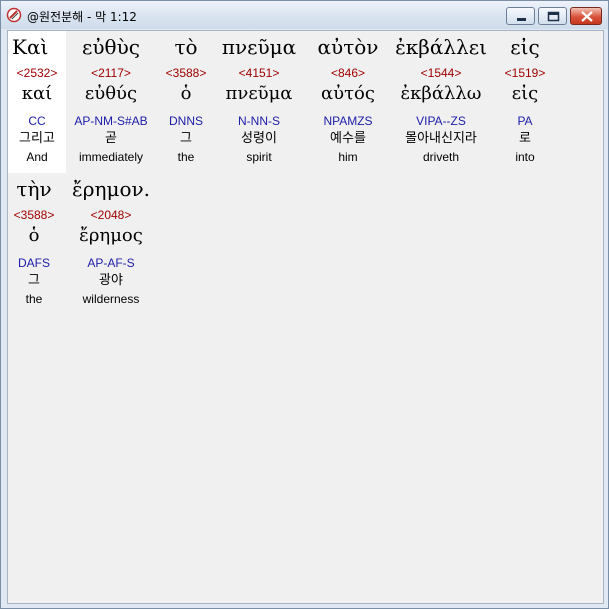 The image size is (609, 609). Describe the element at coordinates (304, 15) in the screenshot. I see `title-bar: @원전분해 - 막 1:12` at that location.